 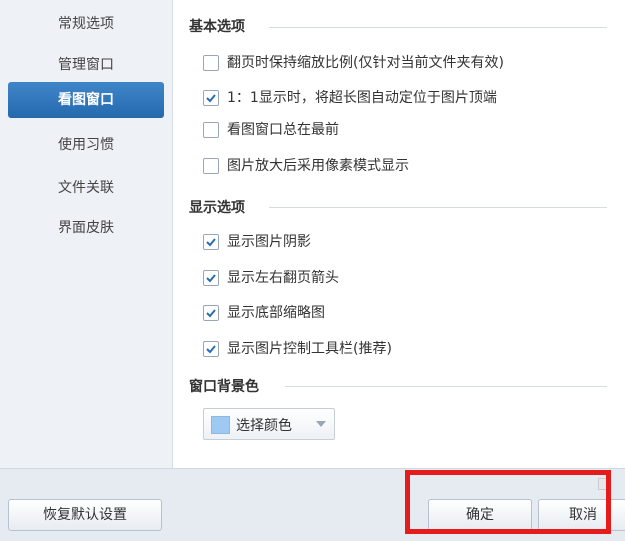 I want to click on sidebar-item-skin: 界面皮肤, so click(x=86, y=228).